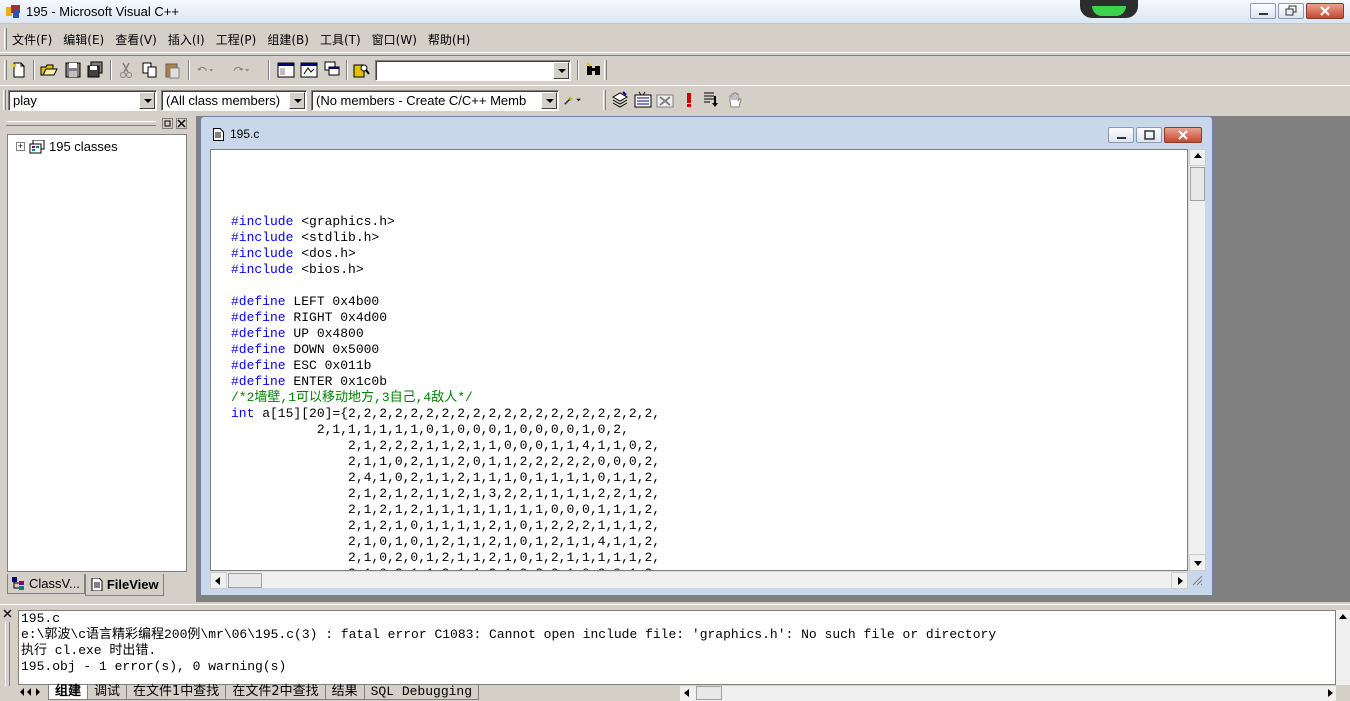  Describe the element at coordinates (7, 654) in the screenshot. I see `output-grip-lines` at that location.